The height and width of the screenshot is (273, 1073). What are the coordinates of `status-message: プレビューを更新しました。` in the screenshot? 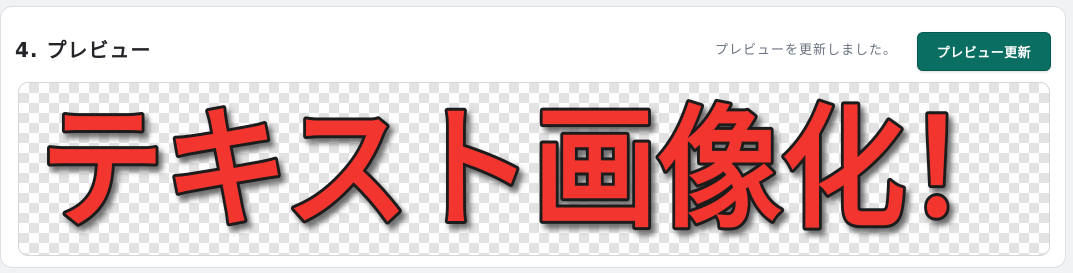 It's located at (805, 50).